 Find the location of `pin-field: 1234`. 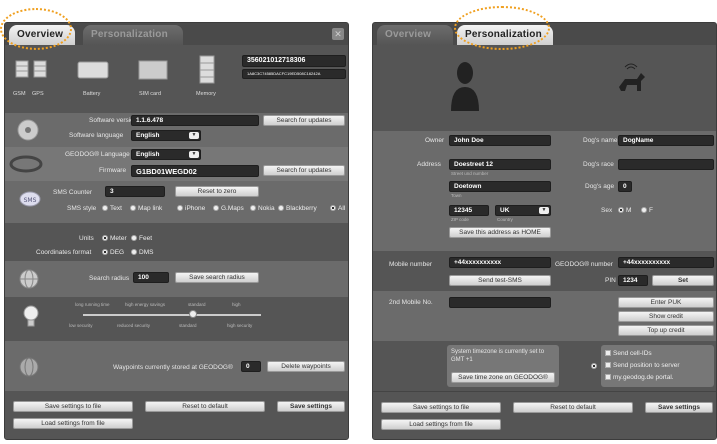

pin-field: 1234 is located at coordinates (633, 280).